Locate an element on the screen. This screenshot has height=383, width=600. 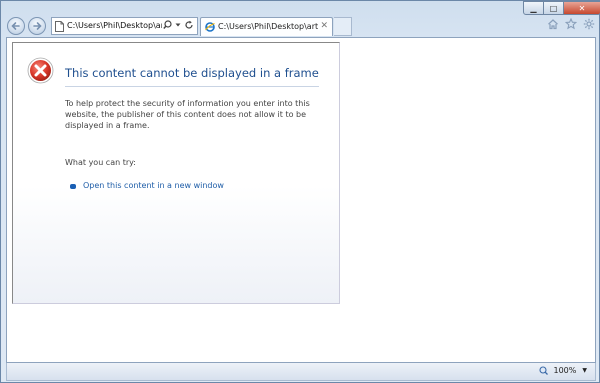
zoom-icon is located at coordinates (543, 370).